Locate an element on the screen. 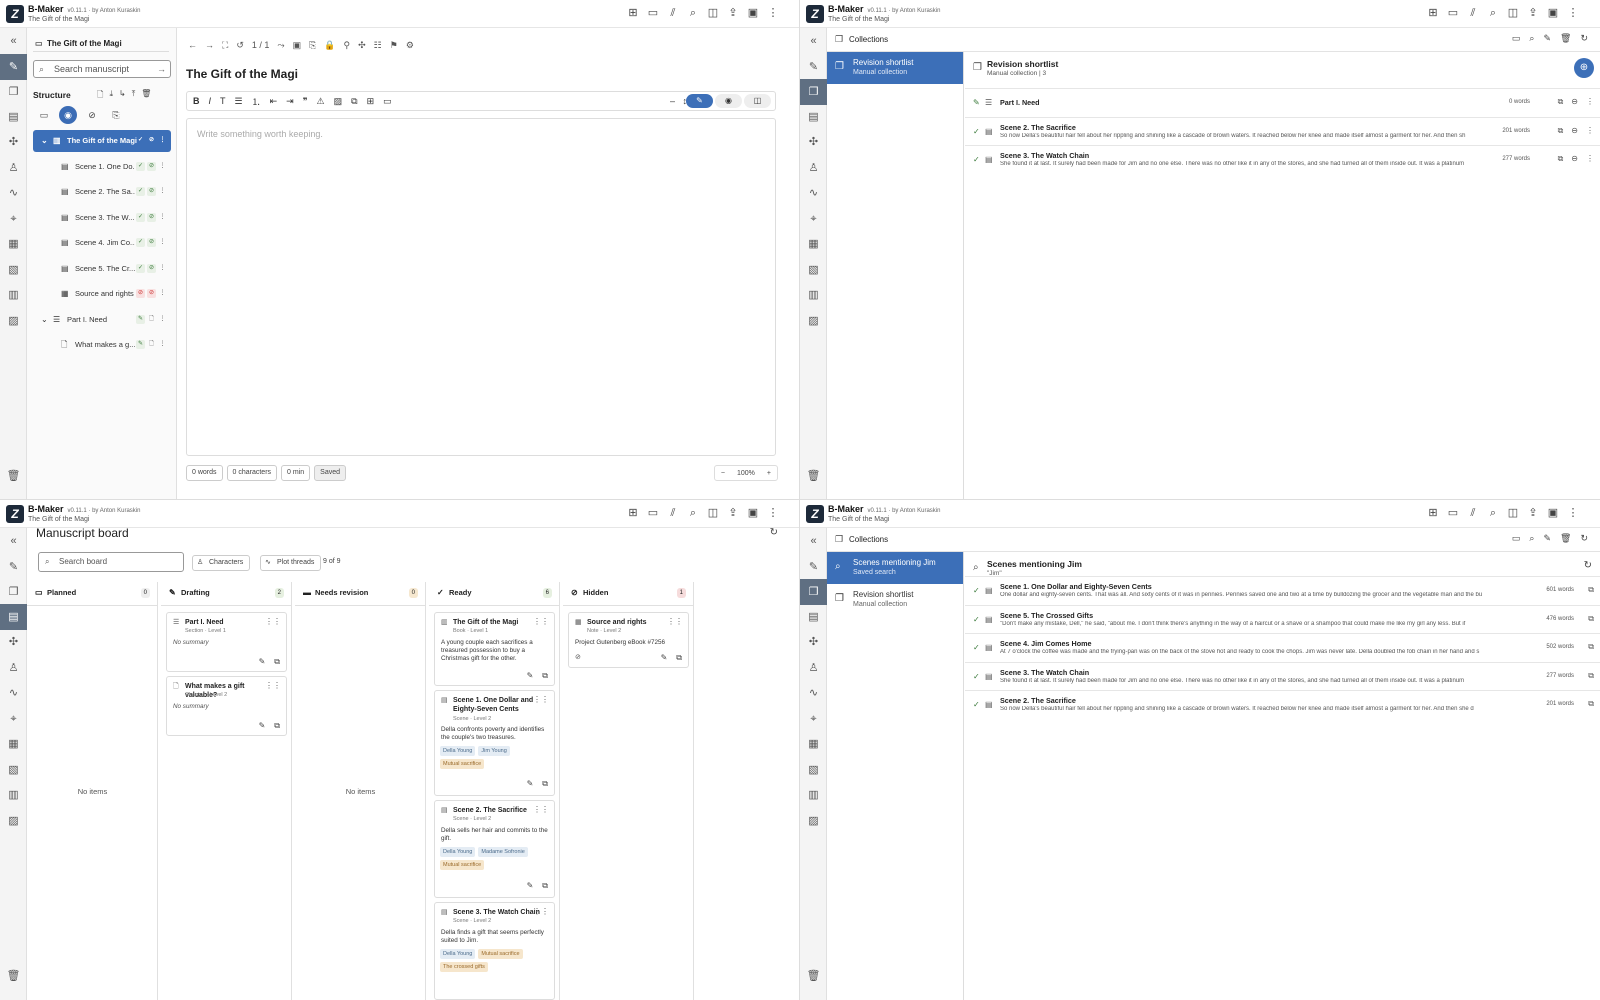 The width and height of the screenshot is (1600, 1000). rows-icon: ☷ is located at coordinates (378, 45).